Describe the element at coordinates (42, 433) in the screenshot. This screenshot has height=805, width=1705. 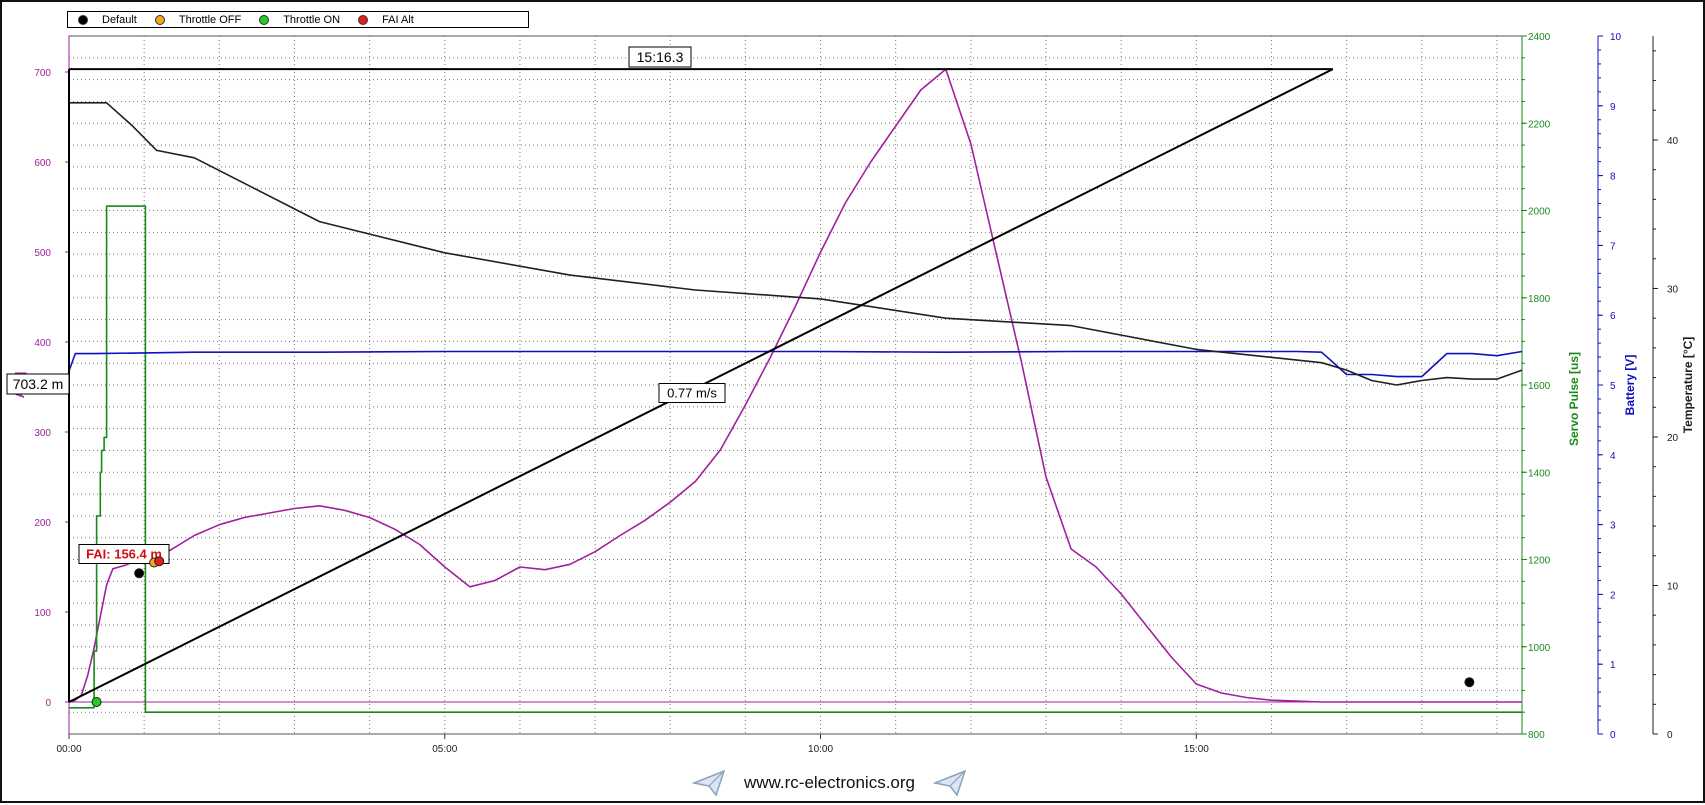
I see `altitude-tick-label: 300` at that location.